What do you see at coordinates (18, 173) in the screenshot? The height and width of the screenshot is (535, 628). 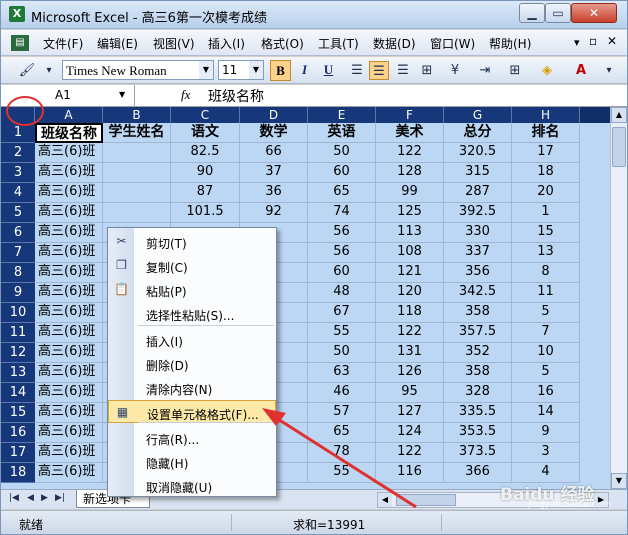 I see `row-header: 3` at bounding box center [18, 173].